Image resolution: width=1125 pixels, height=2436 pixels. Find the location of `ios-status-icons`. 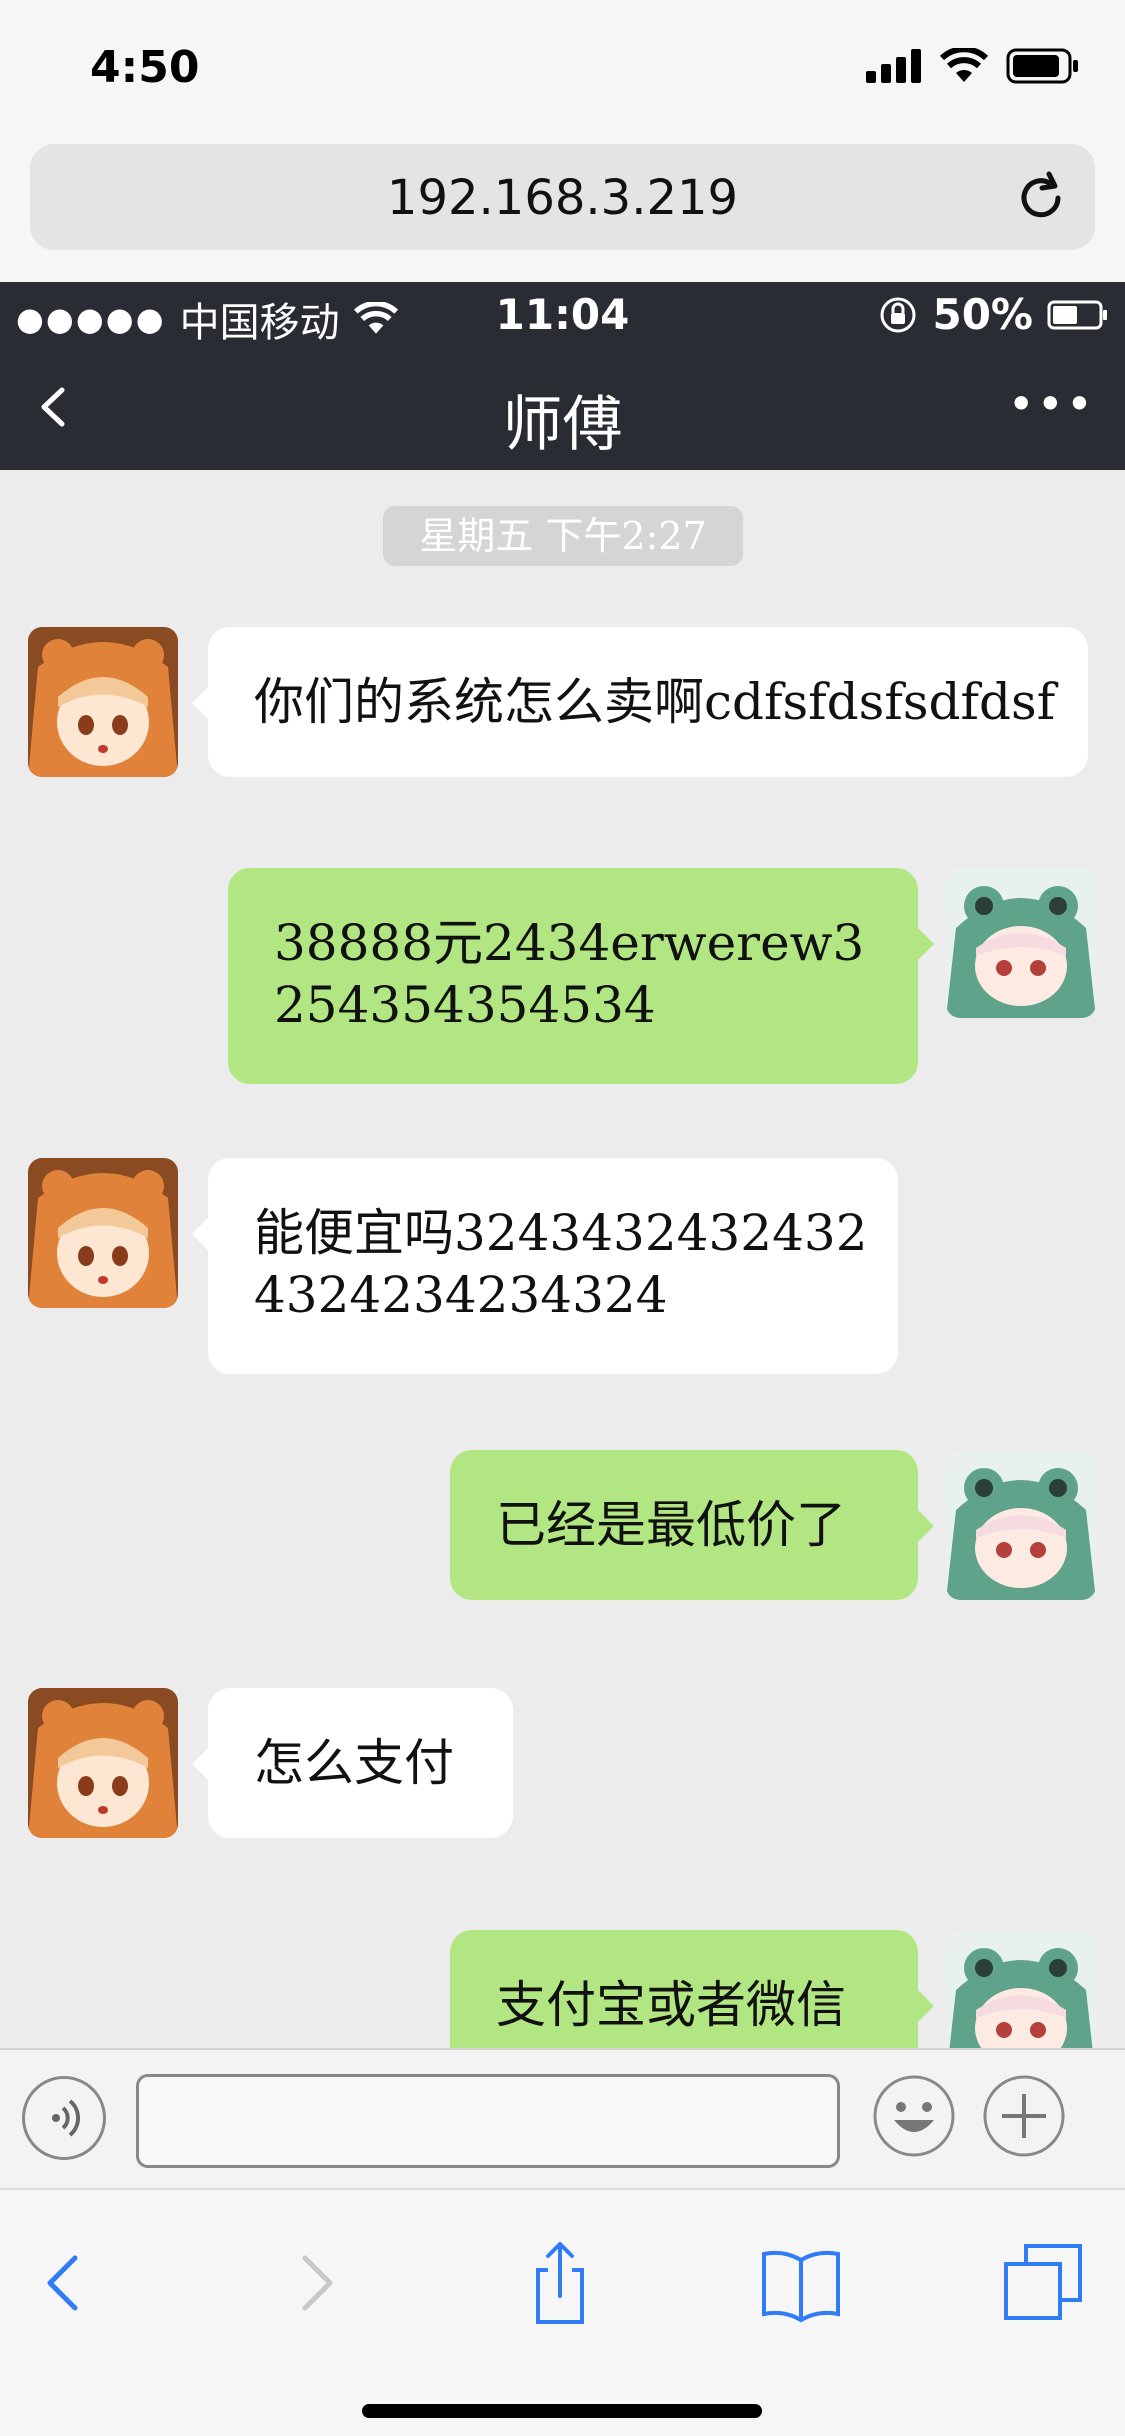

ios-status-icons is located at coordinates (973, 66).